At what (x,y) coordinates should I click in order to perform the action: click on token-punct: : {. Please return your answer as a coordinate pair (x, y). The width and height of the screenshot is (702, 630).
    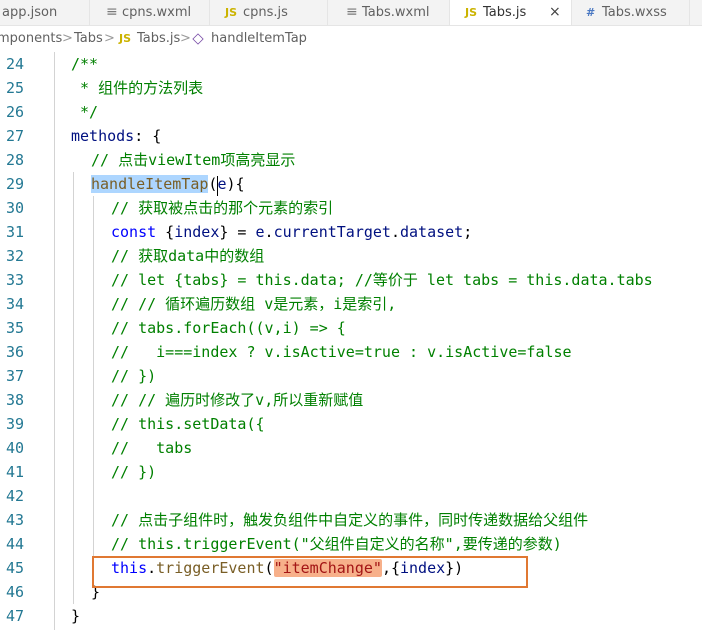
    Looking at the image, I should click on (148, 136).